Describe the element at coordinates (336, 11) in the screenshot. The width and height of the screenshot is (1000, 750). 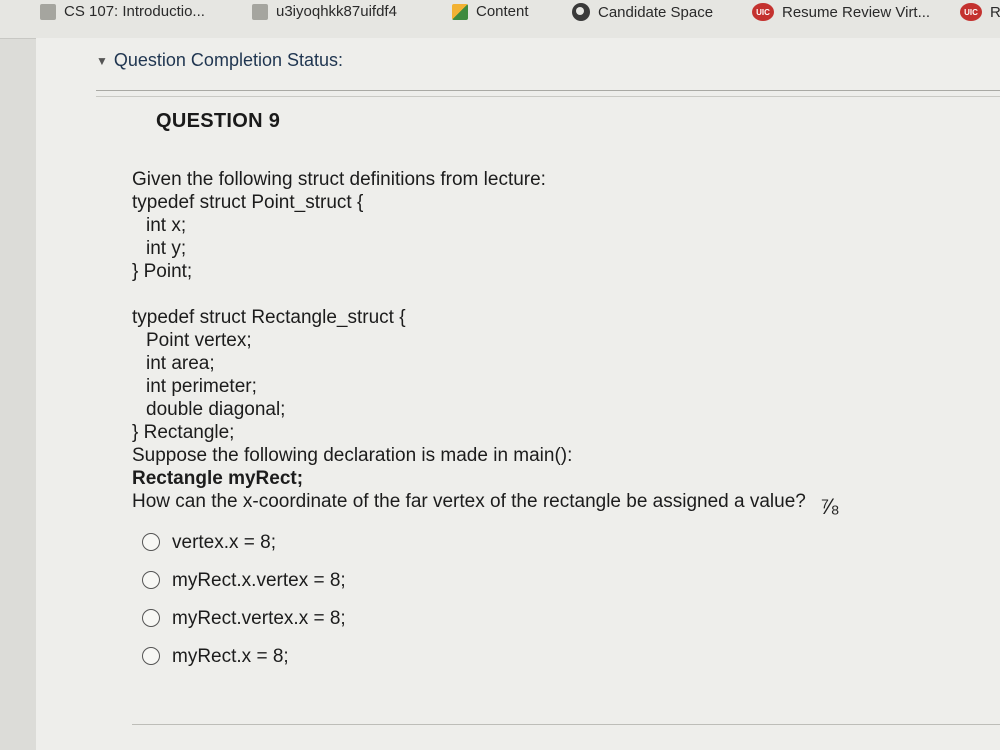
I see `bookmark-label: u3iyoqhkk87uifdf4` at that location.